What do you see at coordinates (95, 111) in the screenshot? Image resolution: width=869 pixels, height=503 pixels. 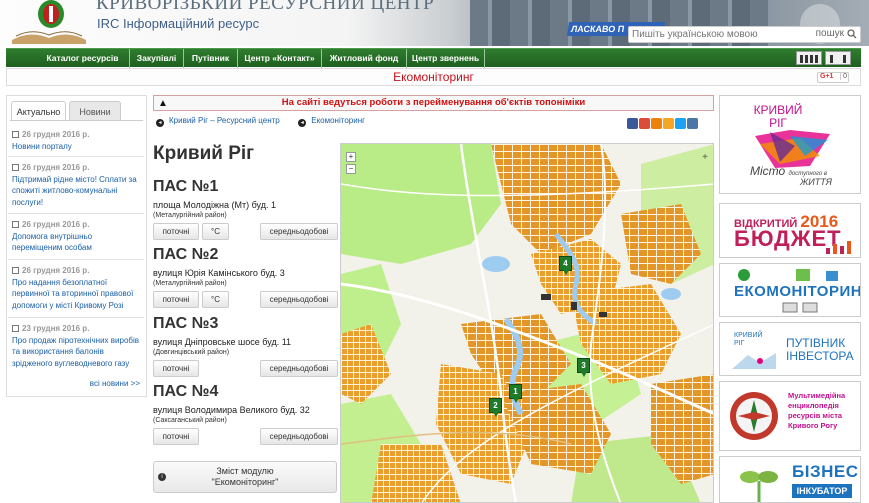 I see `tab-news: Новини` at bounding box center [95, 111].